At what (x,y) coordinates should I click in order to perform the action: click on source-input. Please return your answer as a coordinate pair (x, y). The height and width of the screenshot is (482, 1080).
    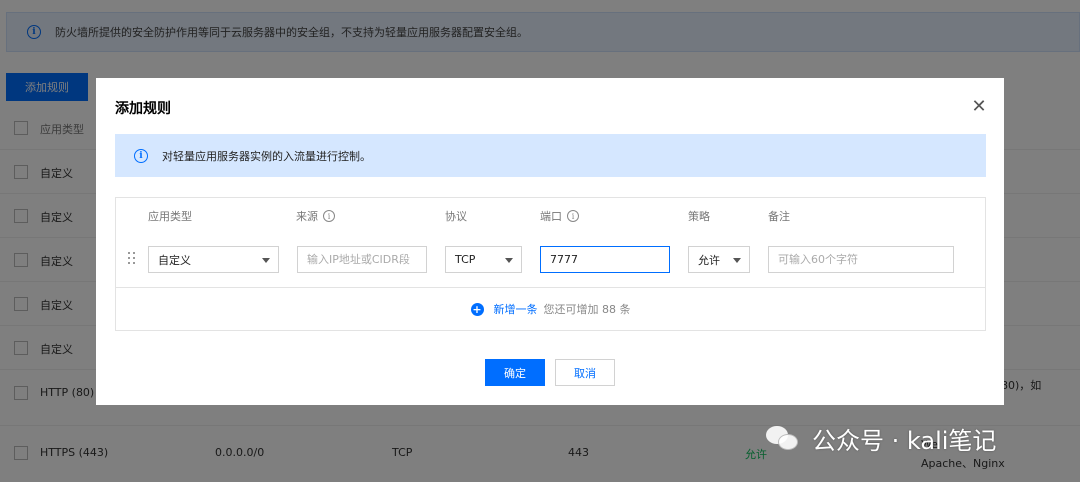
    Looking at the image, I should click on (362, 259).